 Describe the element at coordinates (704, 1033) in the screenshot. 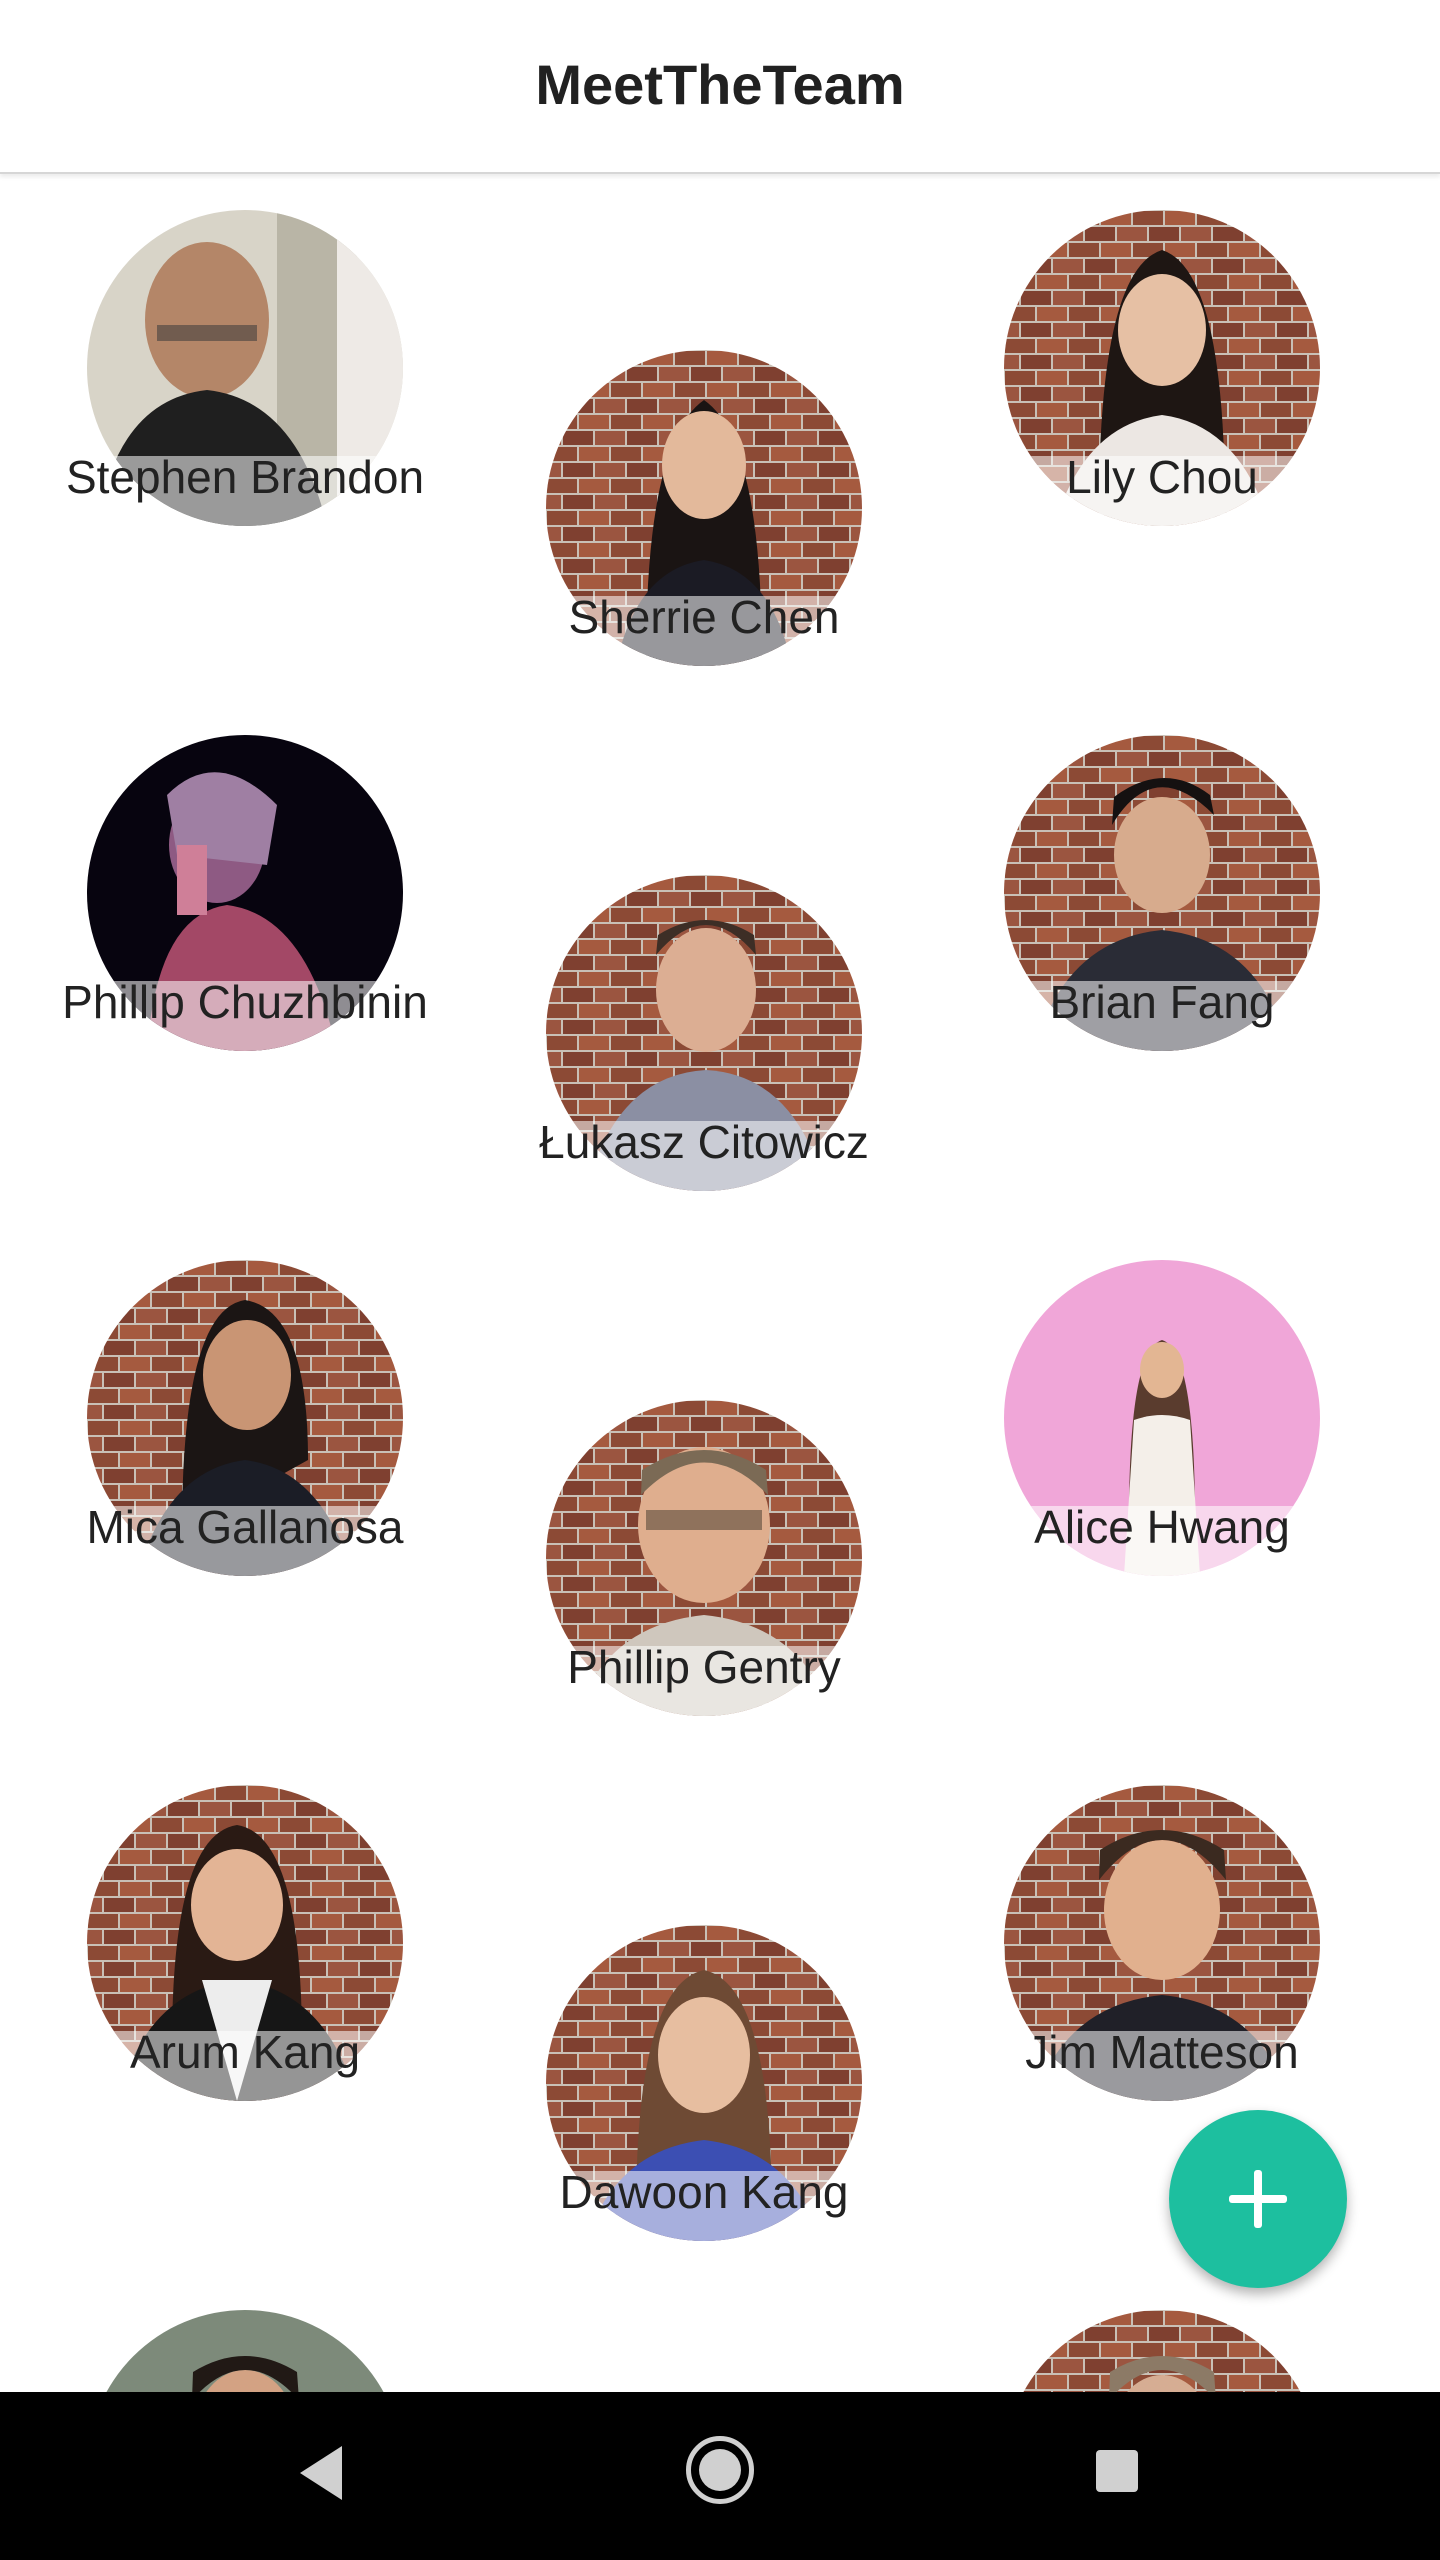

I see `team-member-card: Łukasz Citowicz` at that location.